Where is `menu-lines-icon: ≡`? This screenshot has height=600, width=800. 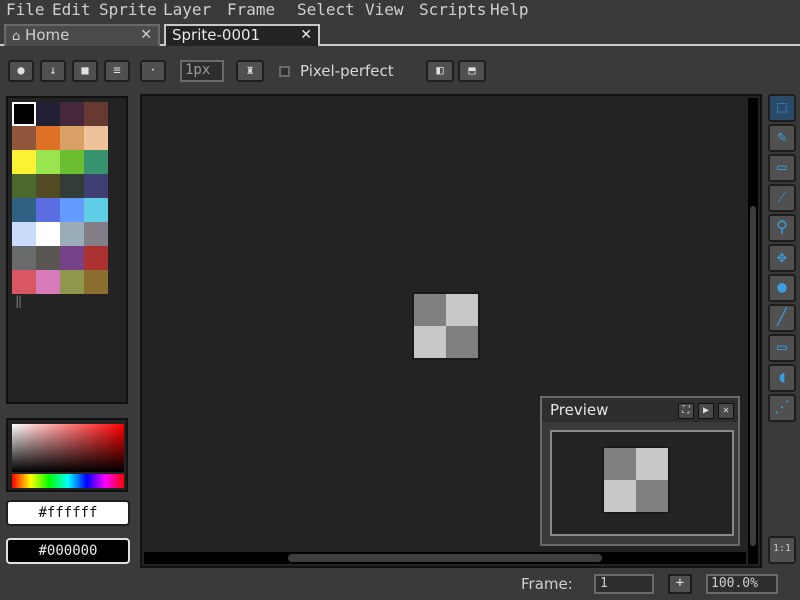
menu-lines-icon: ≡ is located at coordinates (117, 70).